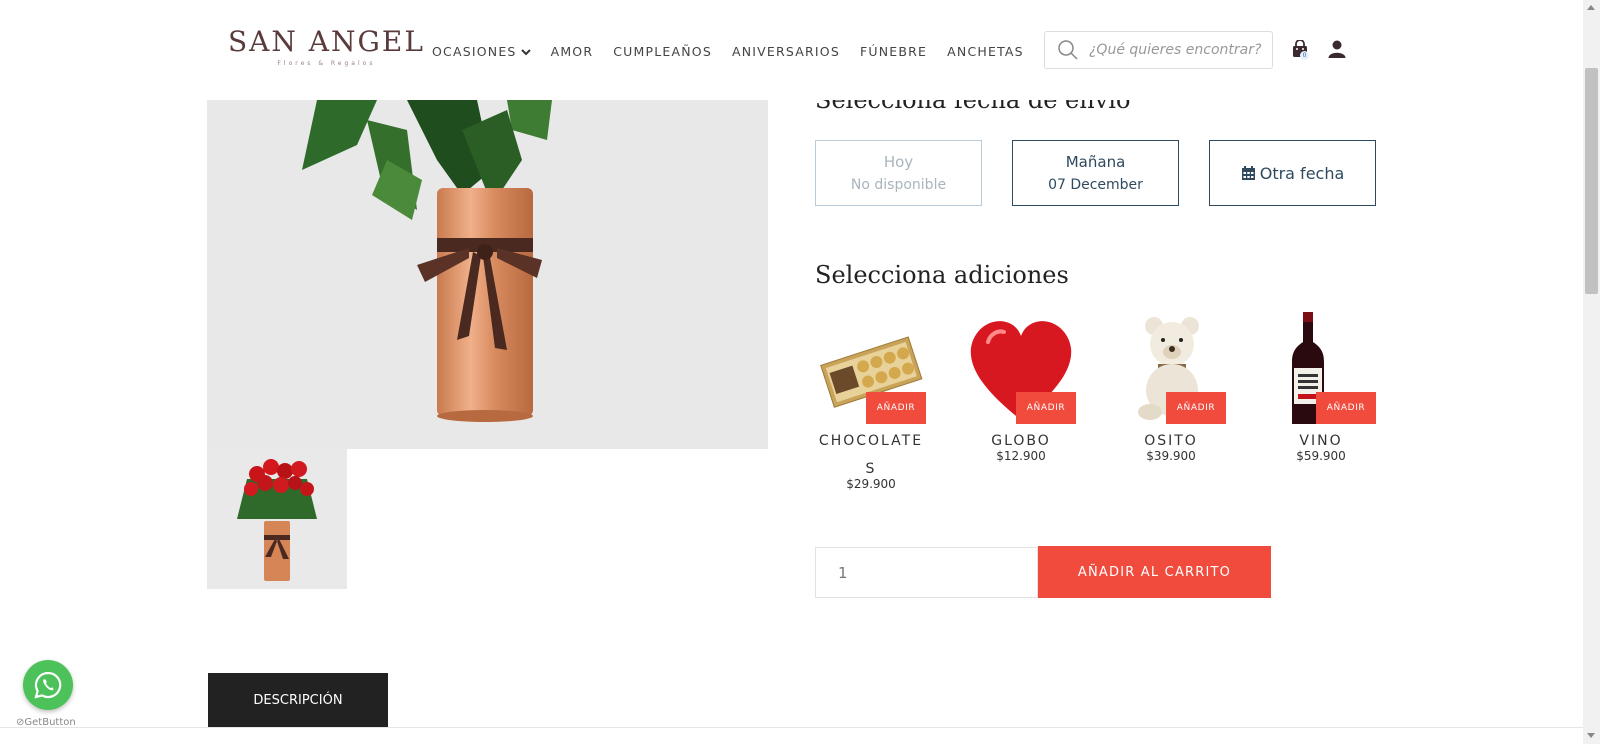 The width and height of the screenshot is (1600, 744). I want to click on whatsapp-button, so click(48, 685).